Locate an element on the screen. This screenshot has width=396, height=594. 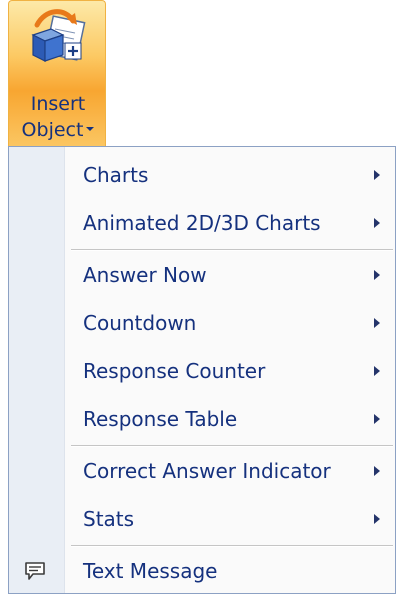
menu-item-label: Animated 2D/3D Charts is located at coordinates (202, 223).